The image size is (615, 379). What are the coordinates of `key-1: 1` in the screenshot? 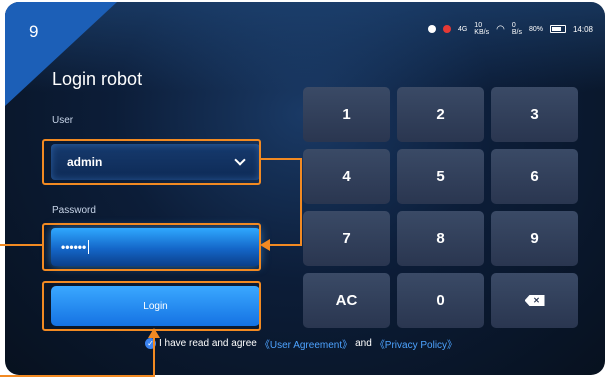 It's located at (346, 114).